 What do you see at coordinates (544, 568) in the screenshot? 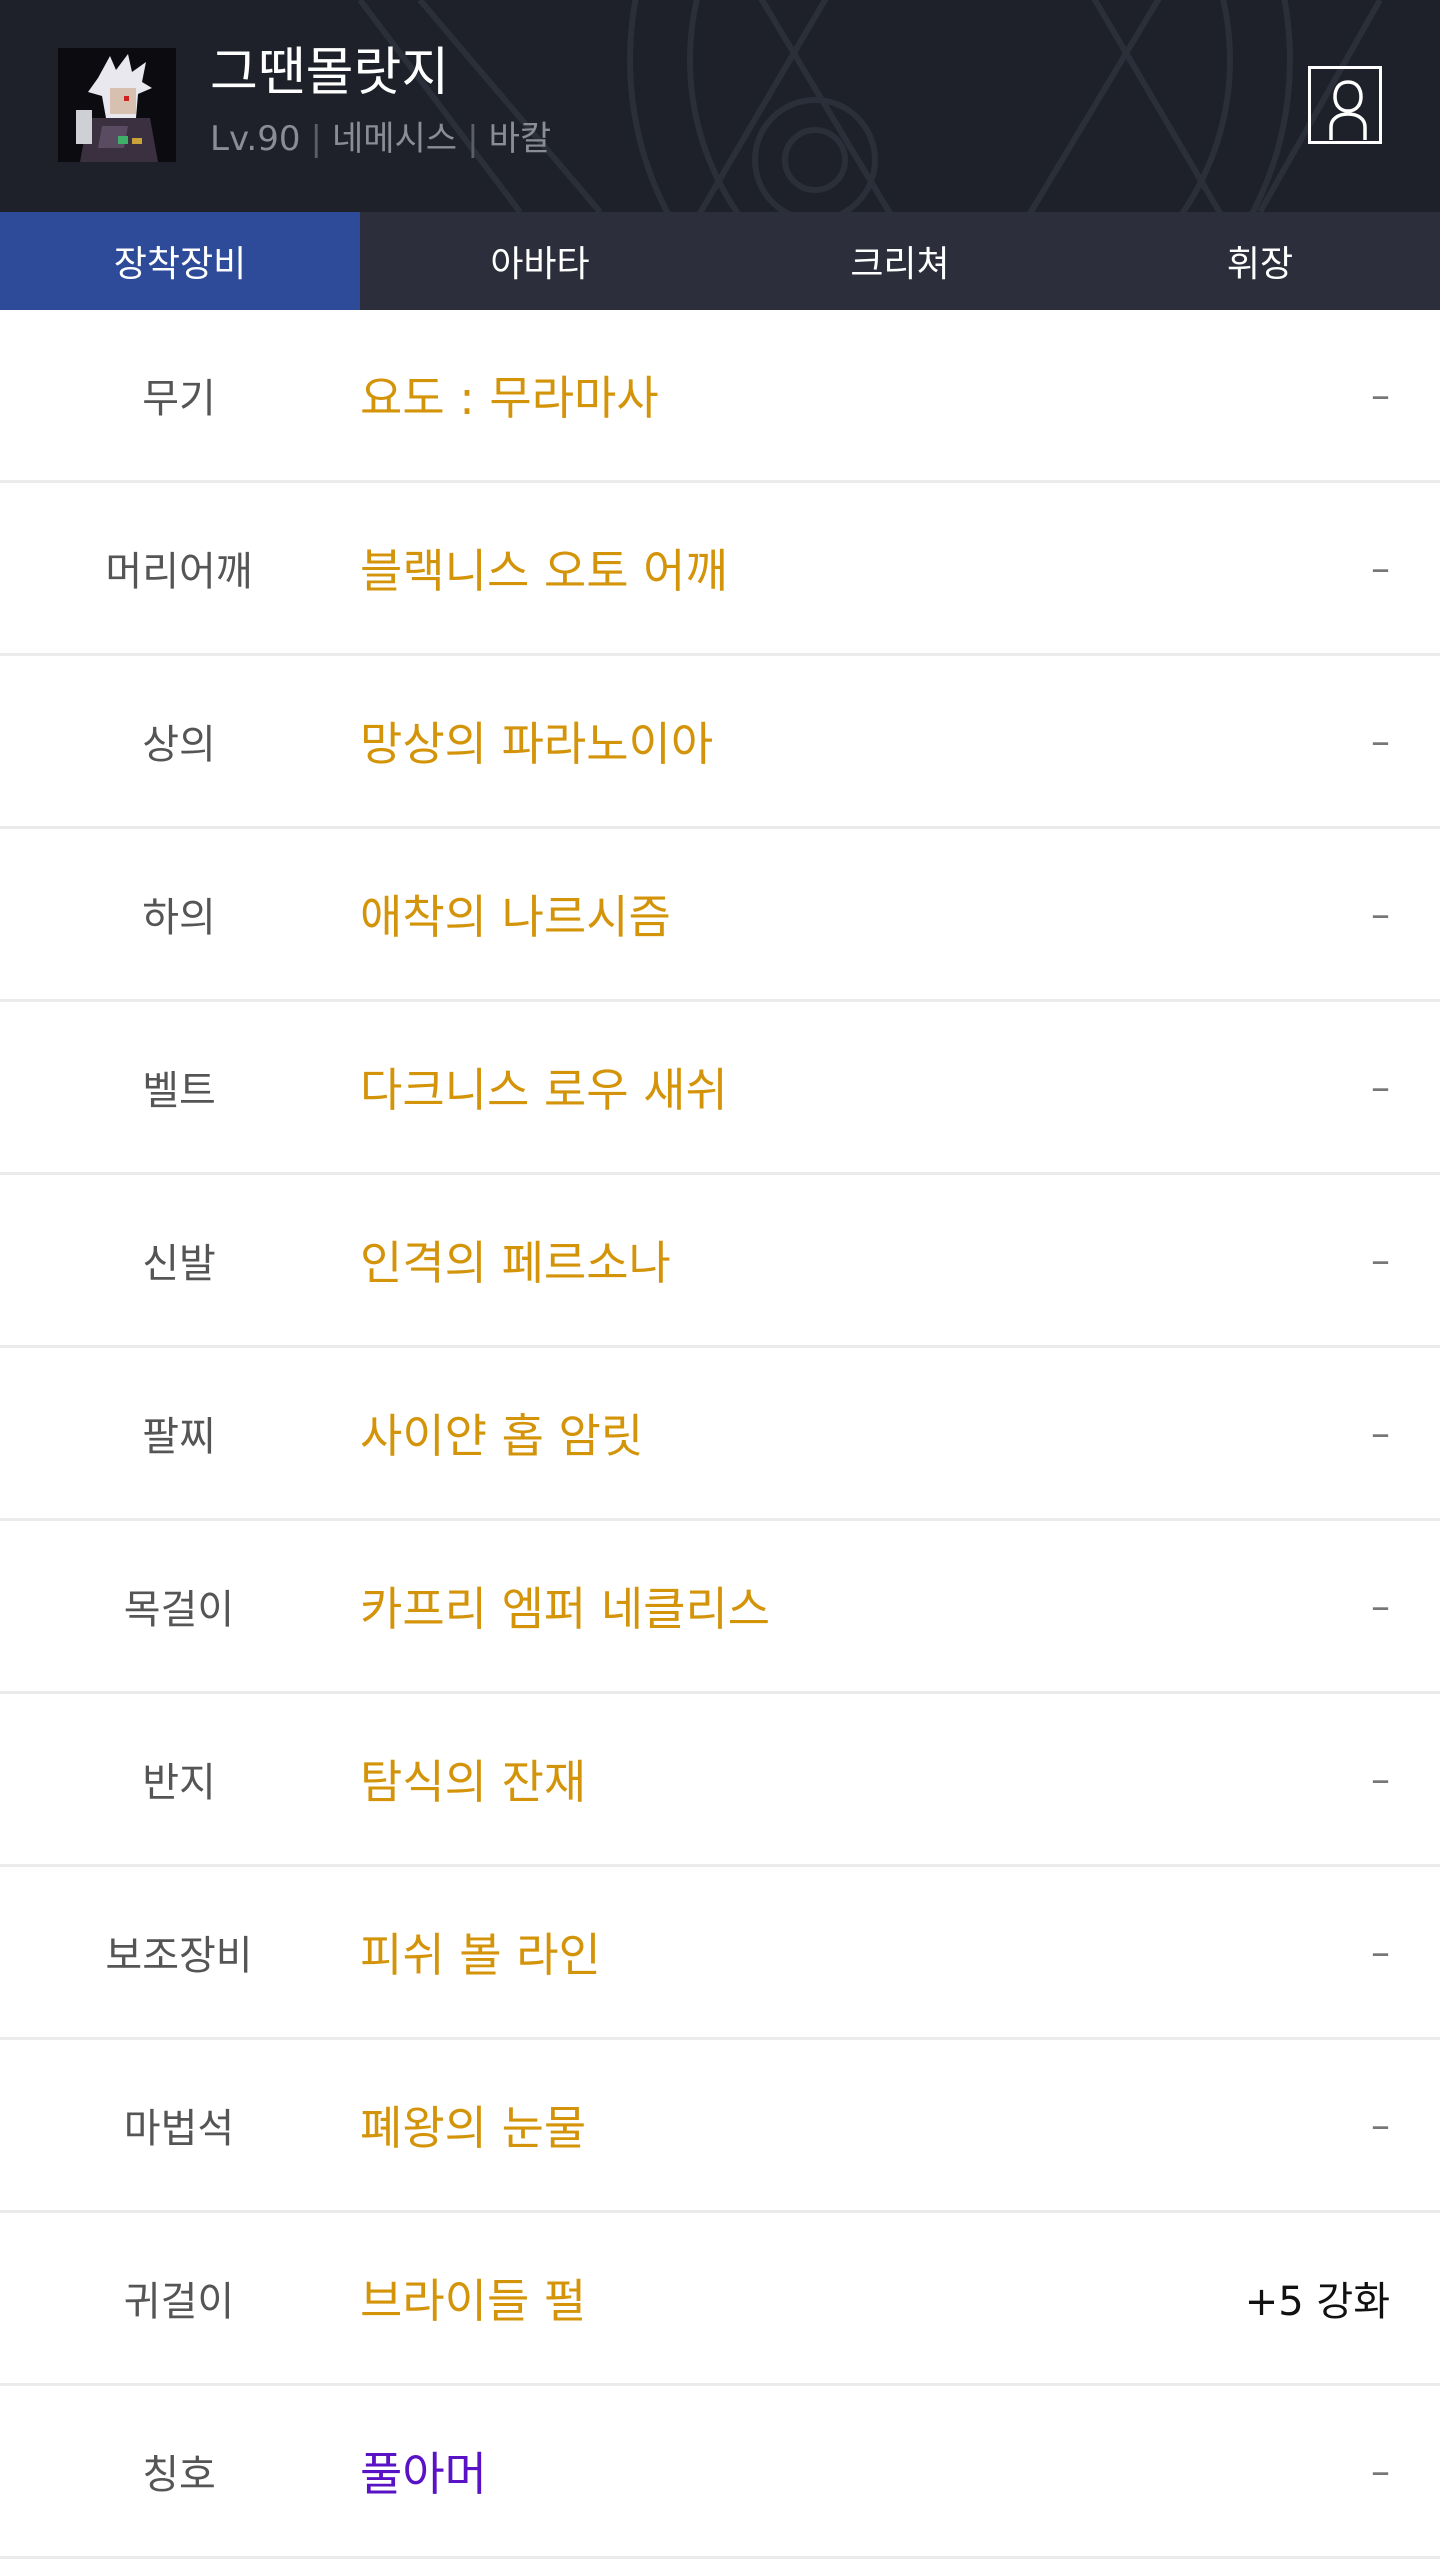
I see `item-name-link: 블랙니스 오토 어깨` at bounding box center [544, 568].